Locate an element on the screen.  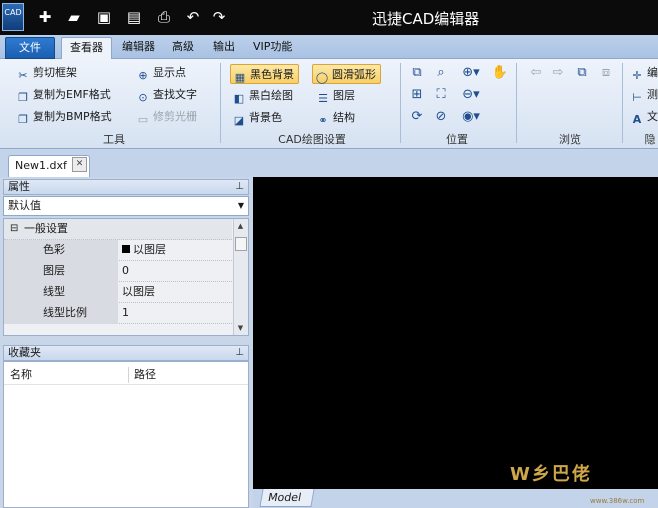
scroll-thumb is located at coordinates (241, 244).